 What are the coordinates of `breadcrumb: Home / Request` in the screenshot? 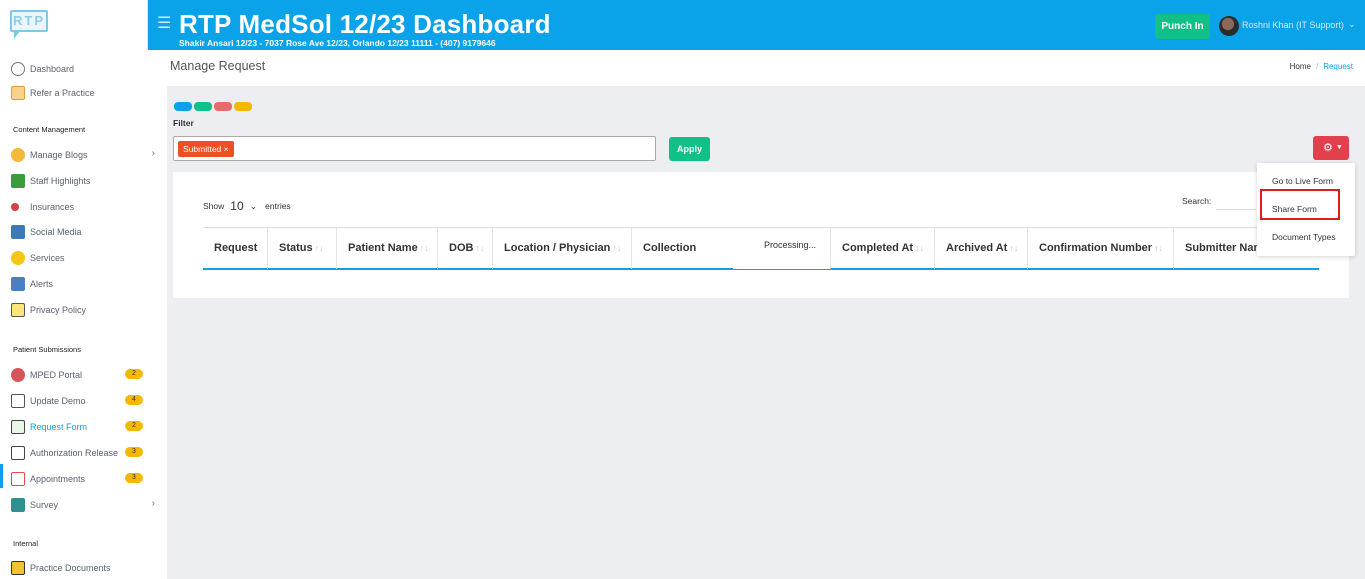 It's located at (1321, 66).